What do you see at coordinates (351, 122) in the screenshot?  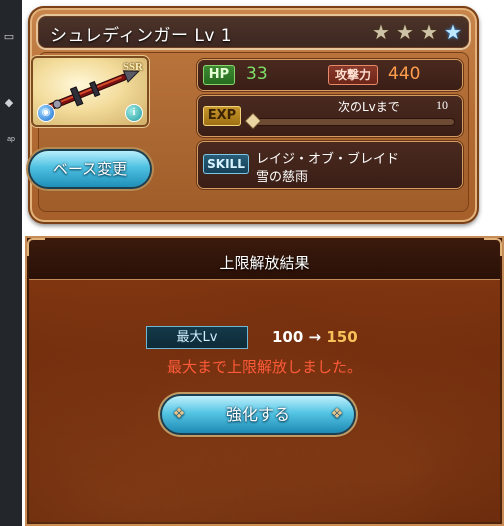 I see `exp-progress-bar` at bounding box center [351, 122].